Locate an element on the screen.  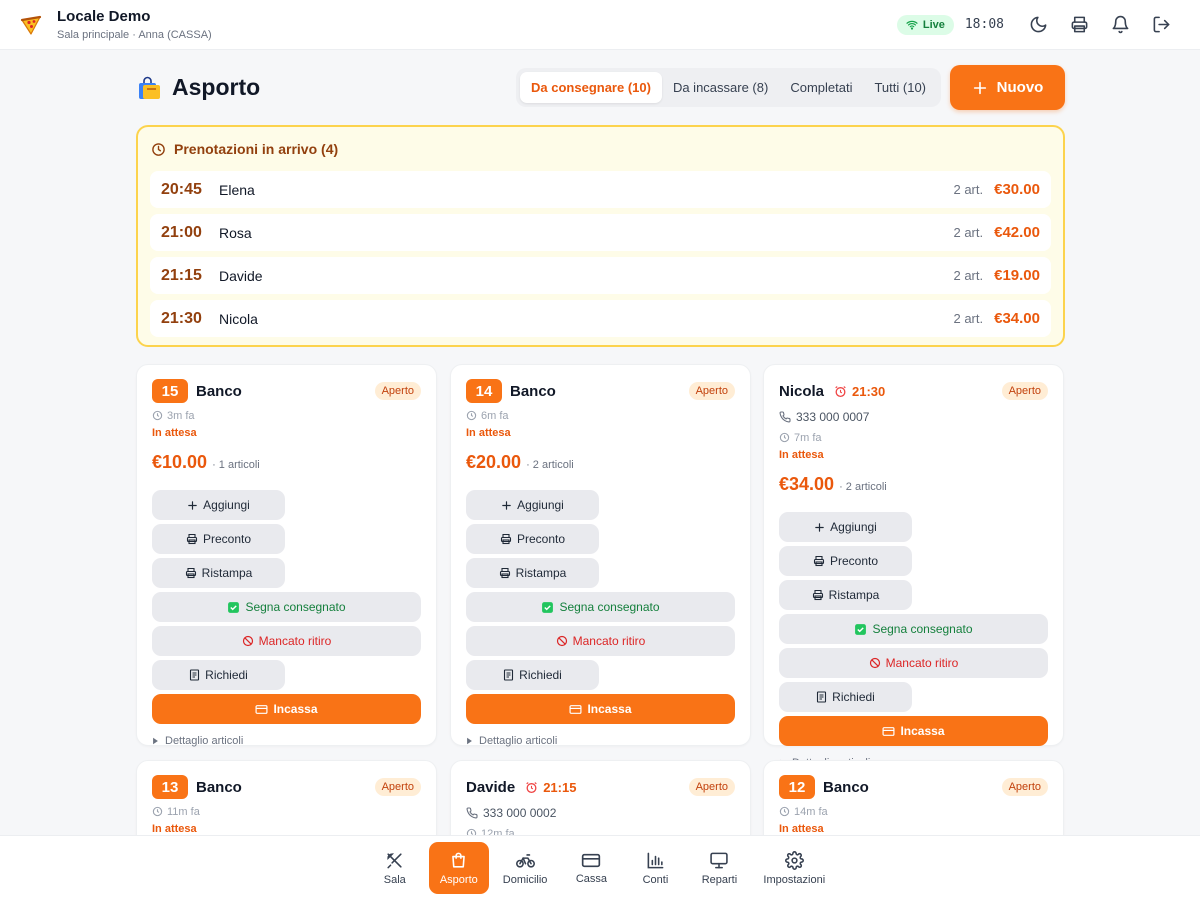
reservation-price: €42.00 is located at coordinates (1017, 232).